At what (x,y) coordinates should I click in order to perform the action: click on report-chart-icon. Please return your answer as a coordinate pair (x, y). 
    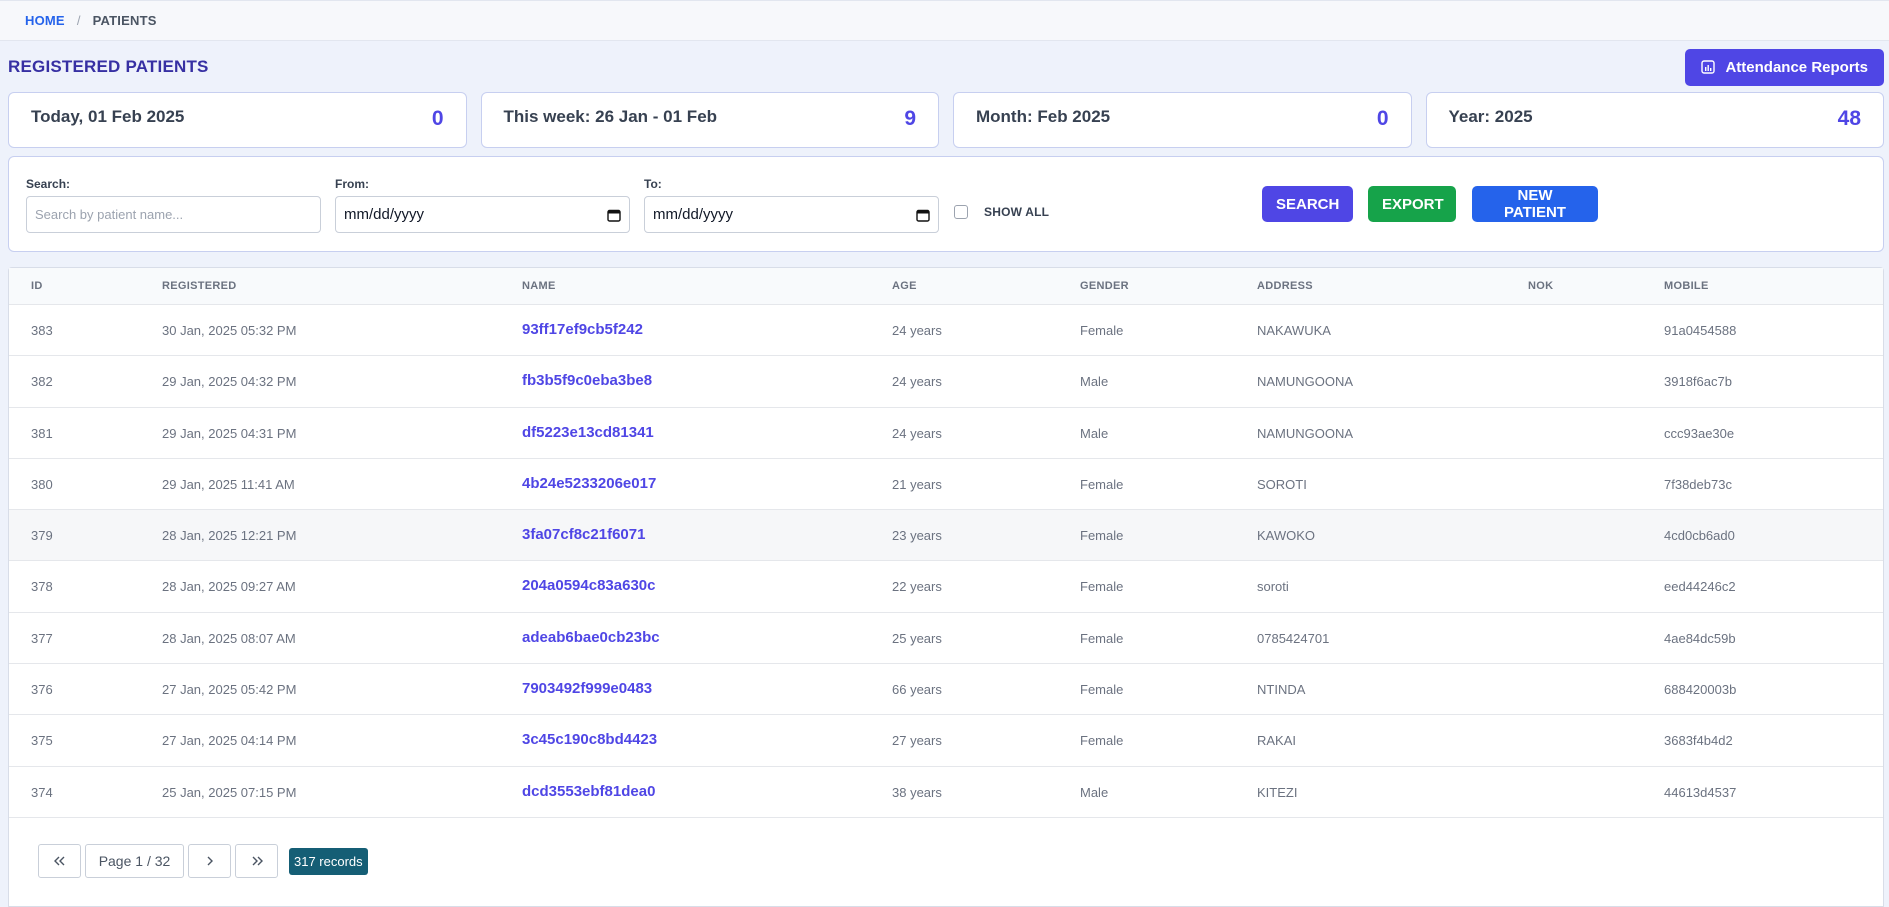
    Looking at the image, I should click on (1708, 67).